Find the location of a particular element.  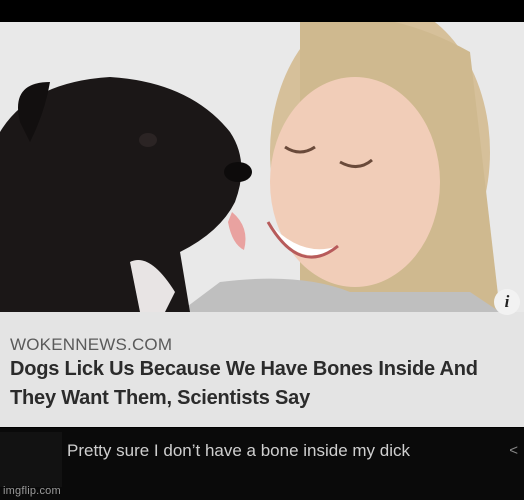

article-source: WOKENNEWS.COM is located at coordinates (91, 345).